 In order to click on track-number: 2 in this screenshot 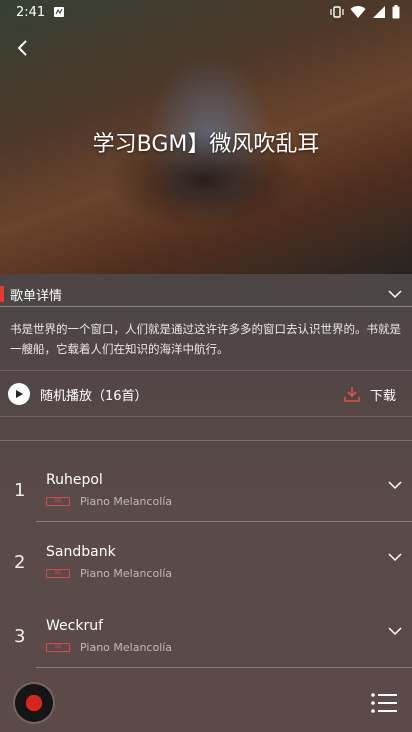, I will do `click(20, 562)`.